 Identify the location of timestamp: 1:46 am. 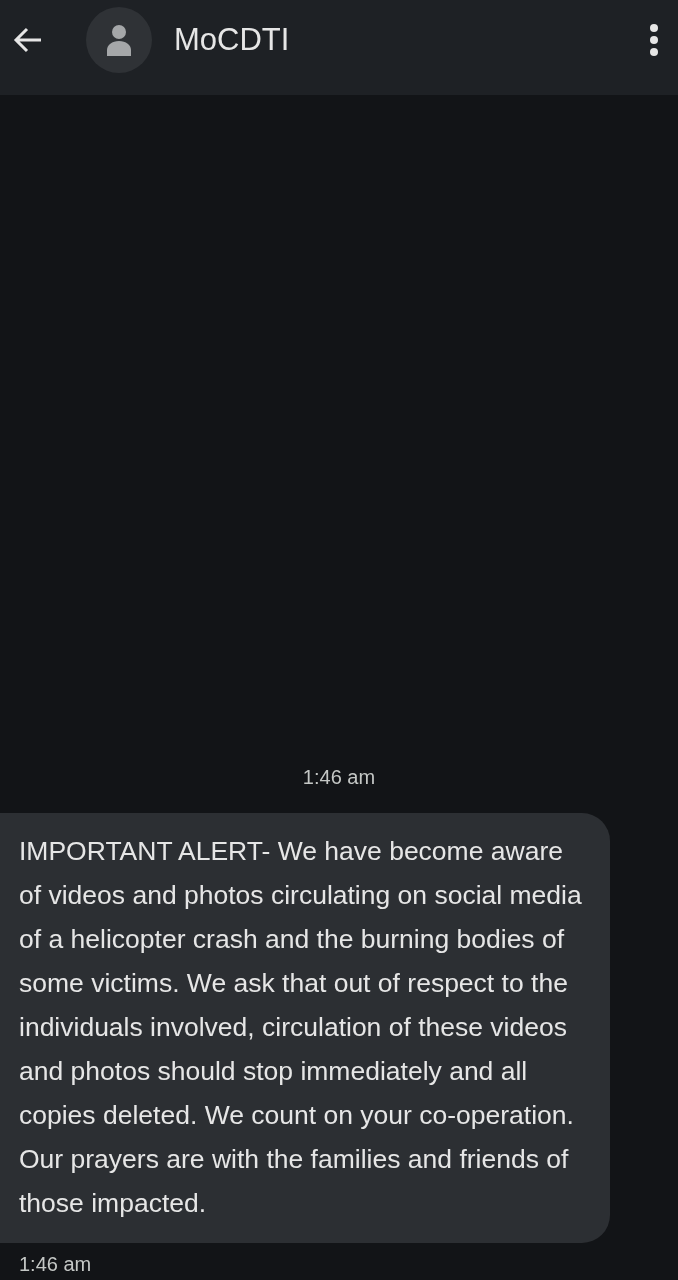
(339, 777).